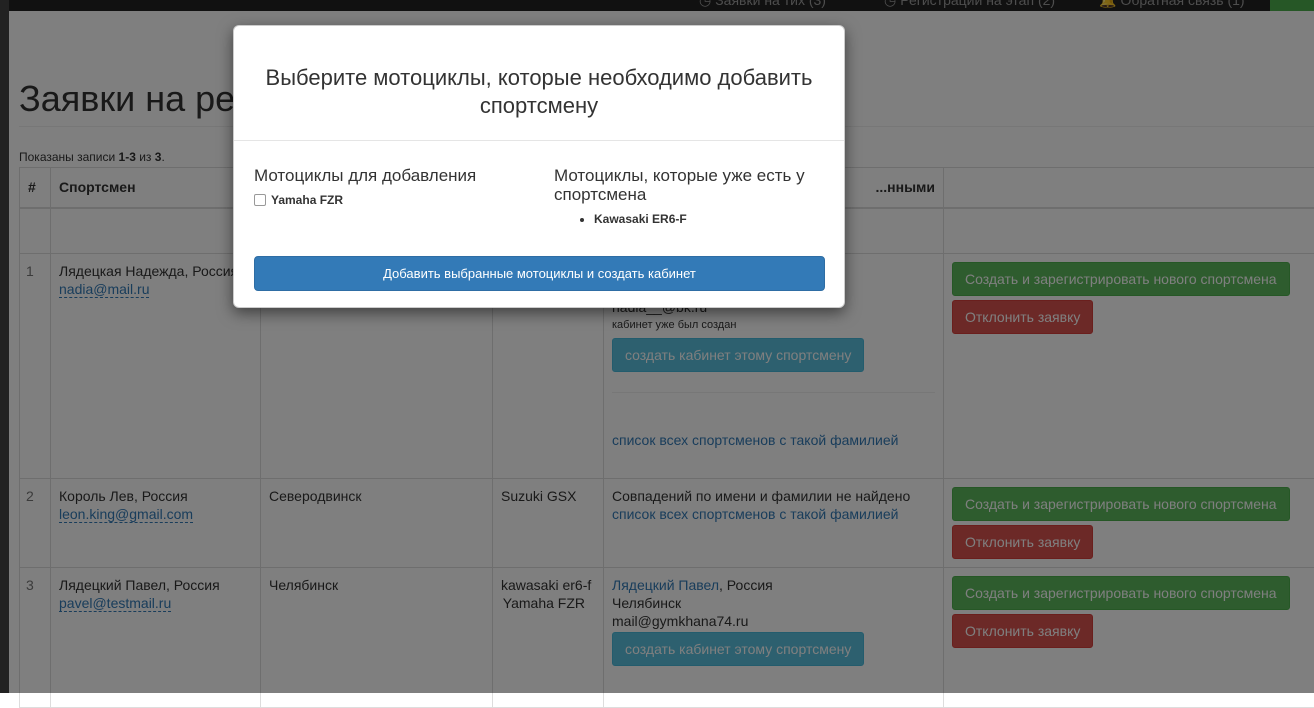 The width and height of the screenshot is (1314, 708). Describe the element at coordinates (714, 219) in the screenshot. I see `list-item: Kawasaki ER6-F` at that location.